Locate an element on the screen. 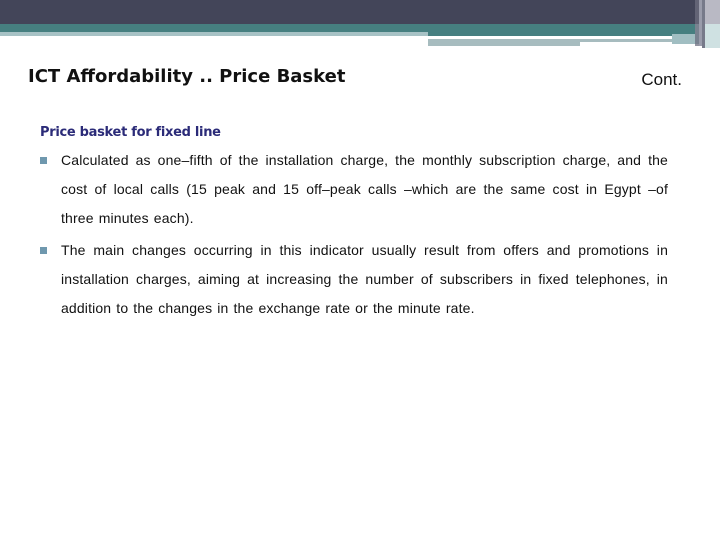 This screenshot has width=720, height=540. header-light-strip-right is located at coordinates (504, 42).